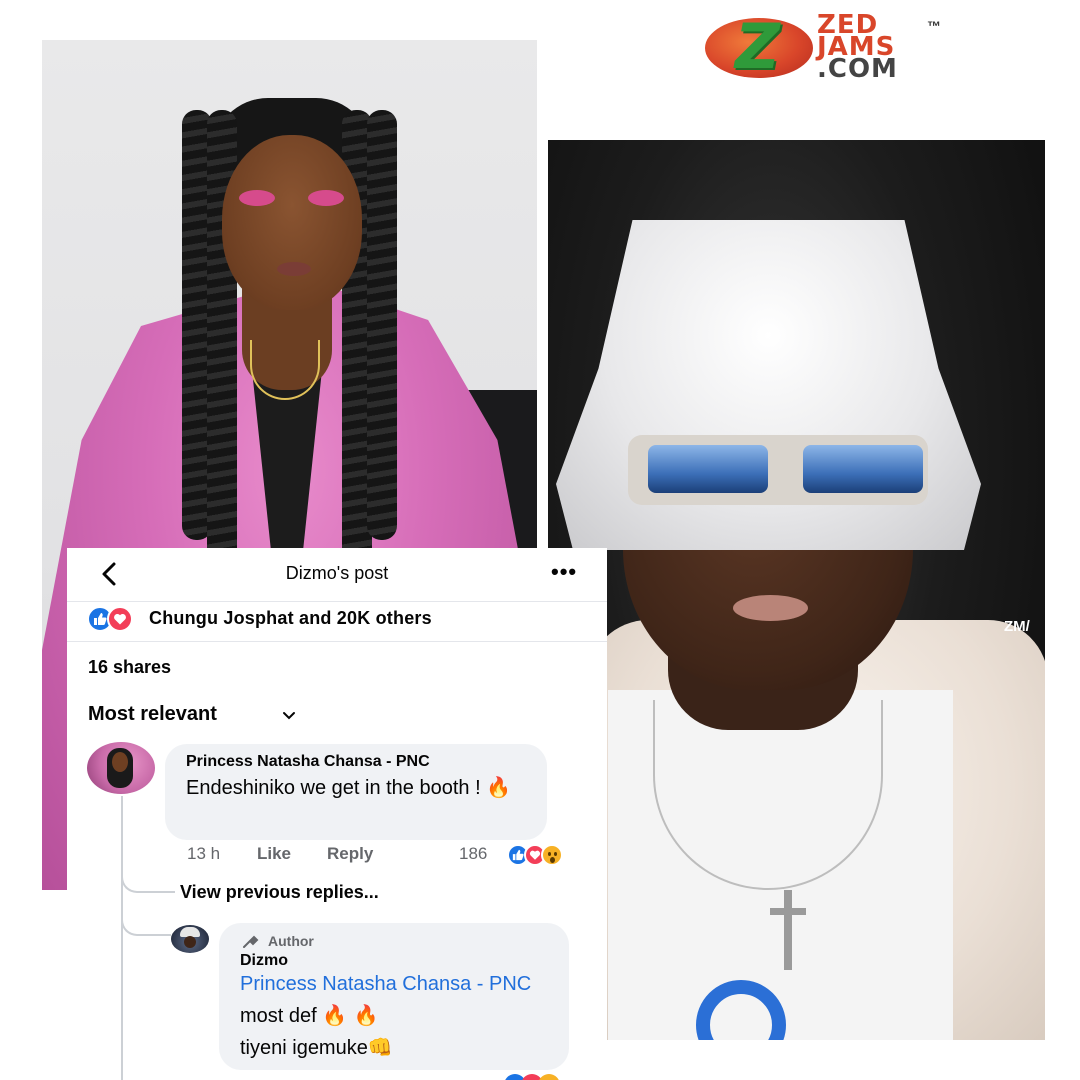 The image size is (1080, 1080). I want to click on comment-author: Princess Natasha Chansa - PNC, so click(308, 762).